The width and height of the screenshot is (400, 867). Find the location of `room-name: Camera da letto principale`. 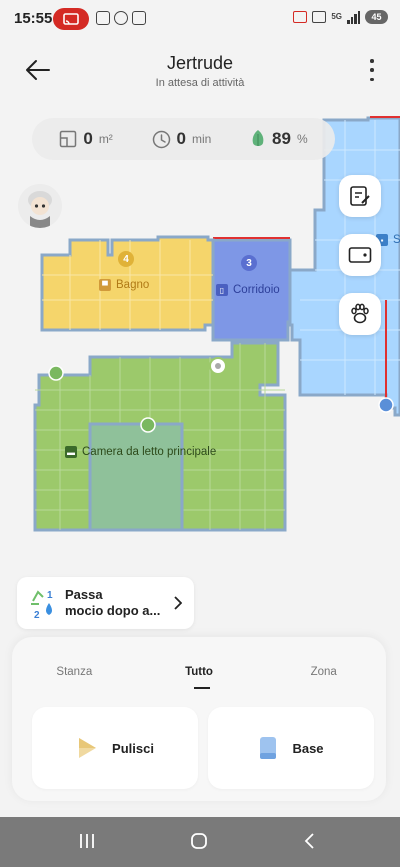

room-name: Camera da letto principale is located at coordinates (149, 452).